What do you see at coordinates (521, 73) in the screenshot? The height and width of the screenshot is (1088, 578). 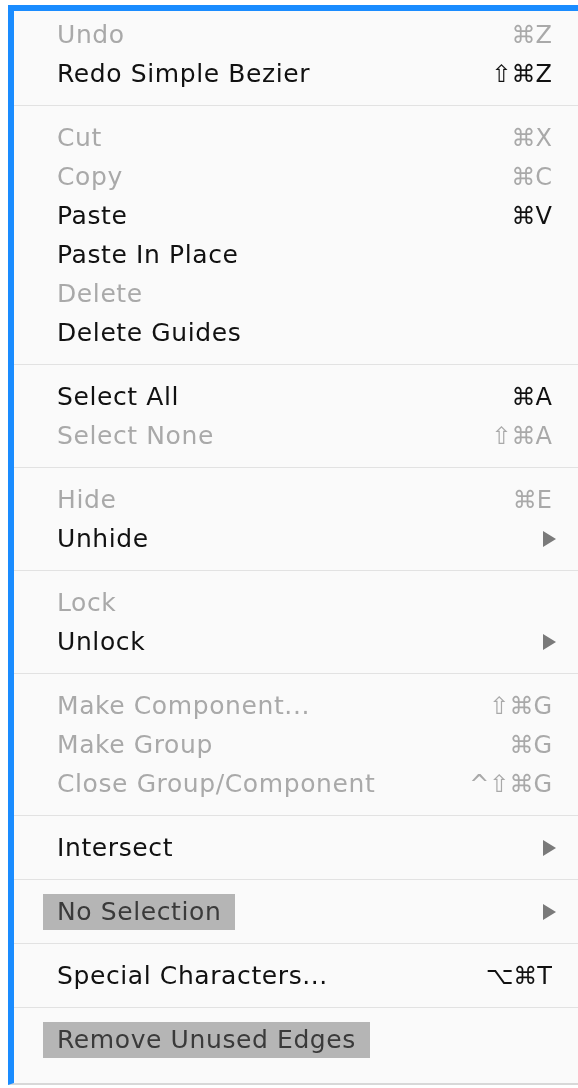 I see `shortcut-label: ⇧⌘Z` at bounding box center [521, 73].